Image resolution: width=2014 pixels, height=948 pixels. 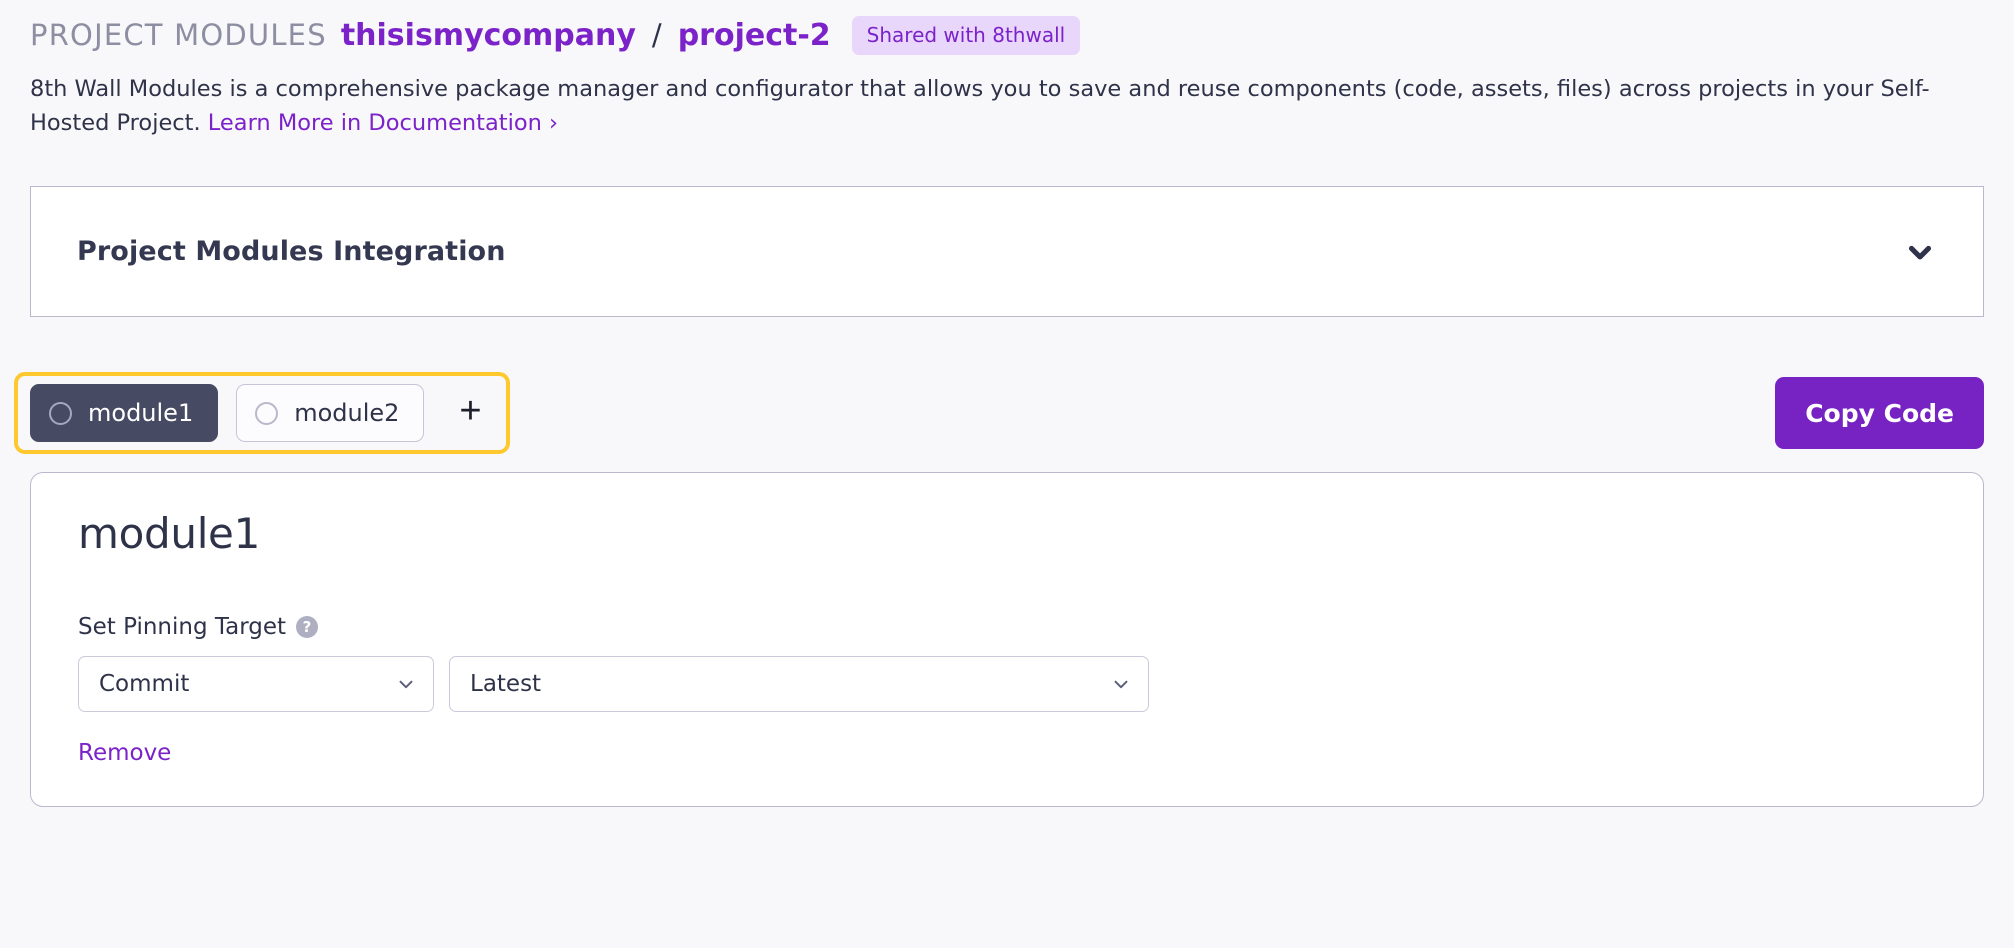 I want to click on breadcrumb-project-link: project-2, so click(x=754, y=35).